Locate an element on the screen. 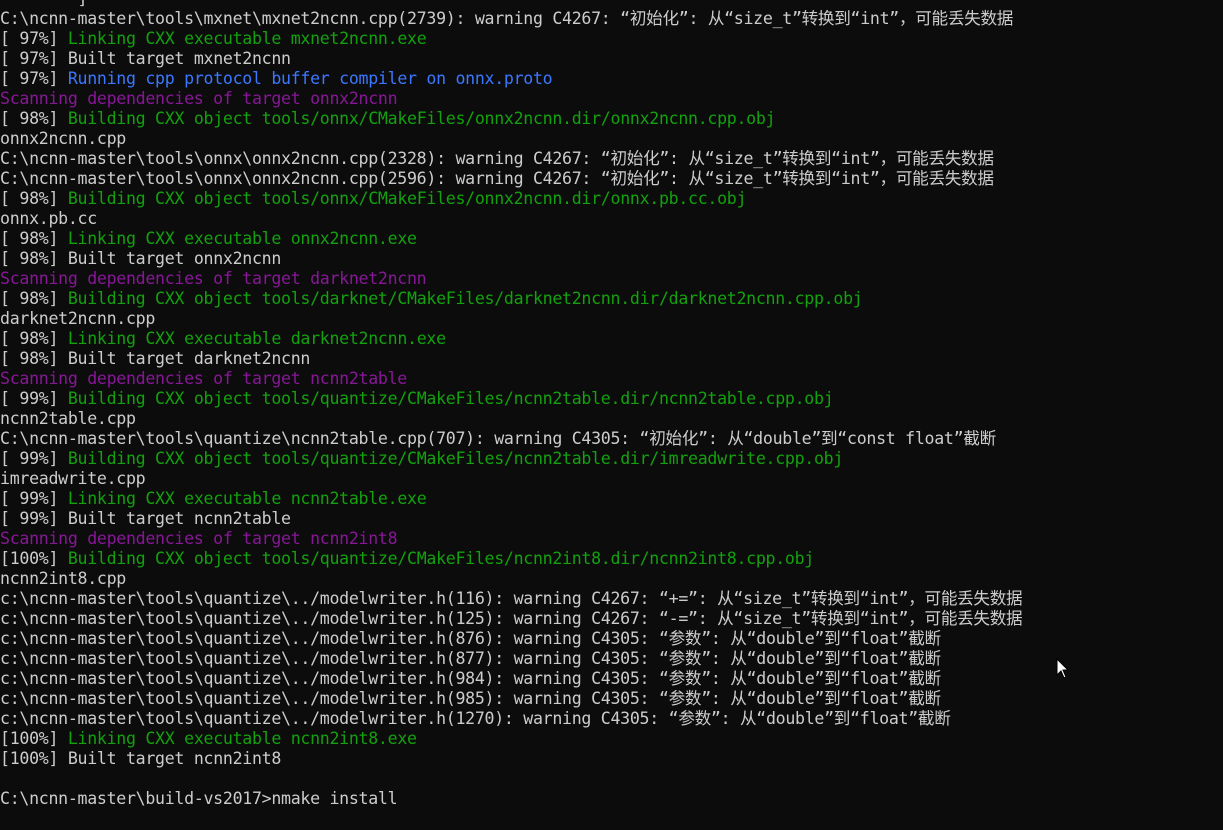 The height and width of the screenshot is (830, 1223). line-text: Linking CXX executable darknet2ncnn.exe is located at coordinates (256, 338).